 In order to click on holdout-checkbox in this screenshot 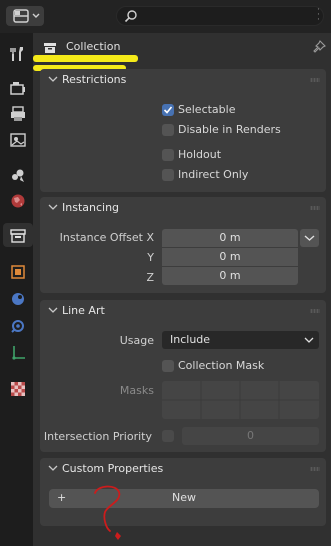, I will do `click(168, 155)`.